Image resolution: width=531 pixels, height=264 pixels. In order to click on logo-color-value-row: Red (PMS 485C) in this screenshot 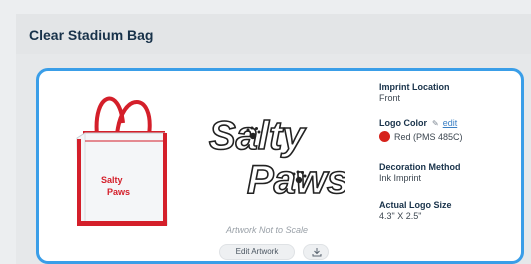, I will do `click(449, 137)`.